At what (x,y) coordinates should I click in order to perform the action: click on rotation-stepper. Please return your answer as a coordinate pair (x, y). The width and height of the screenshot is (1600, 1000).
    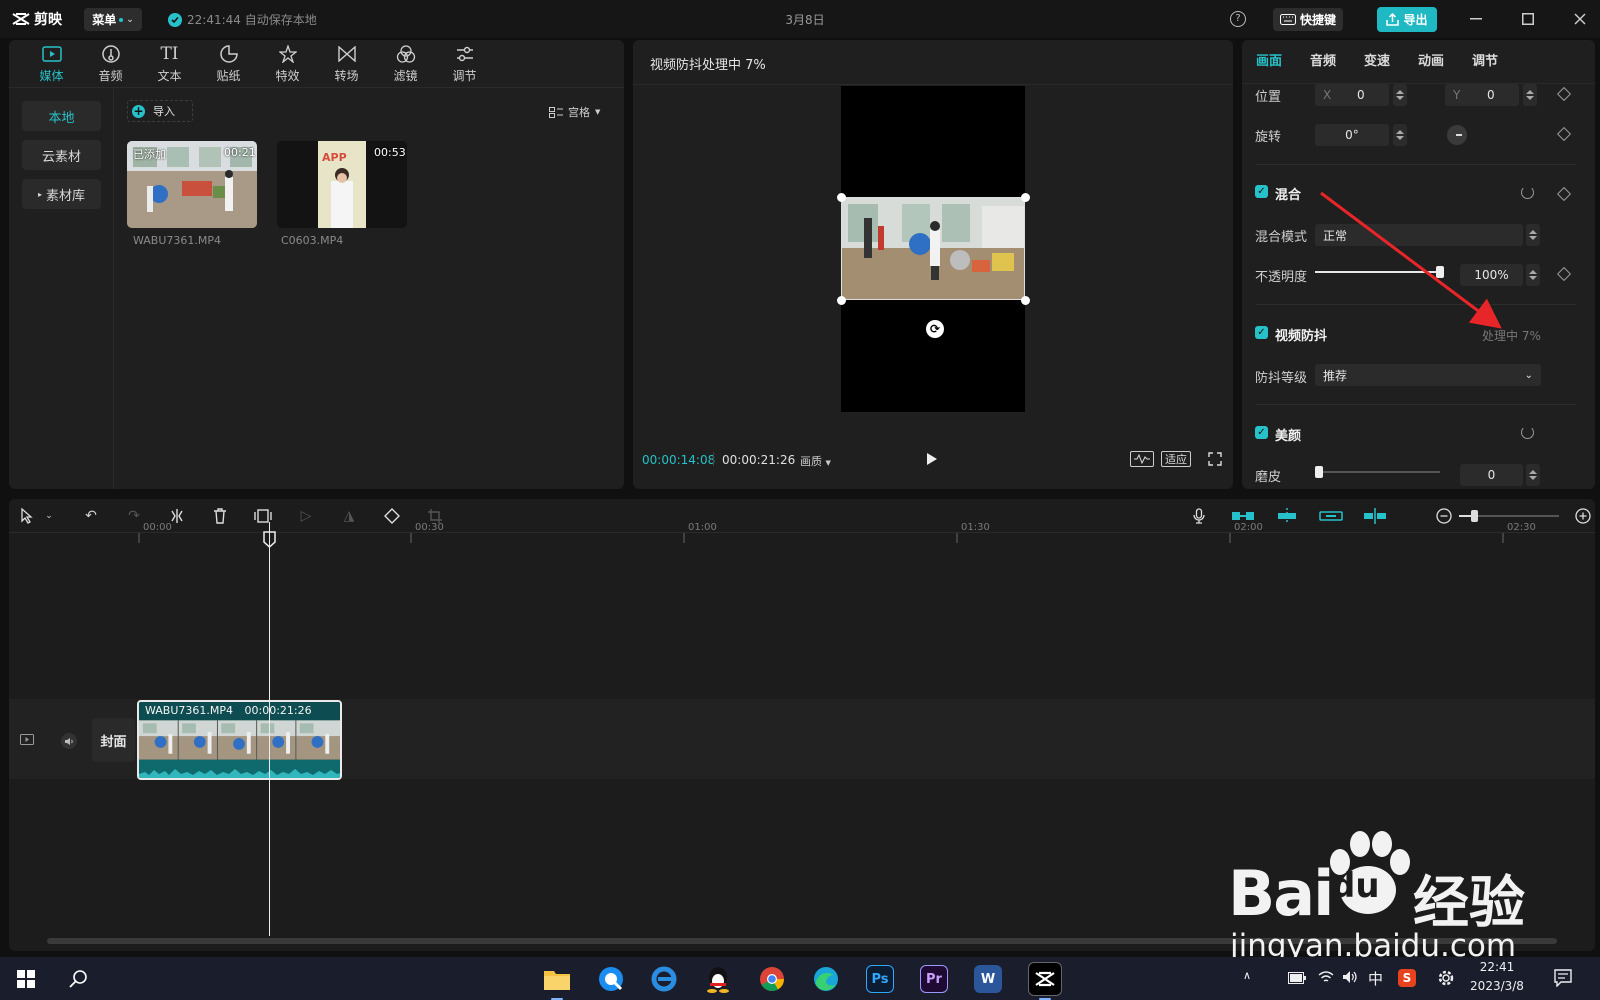
    Looking at the image, I should click on (1400, 135).